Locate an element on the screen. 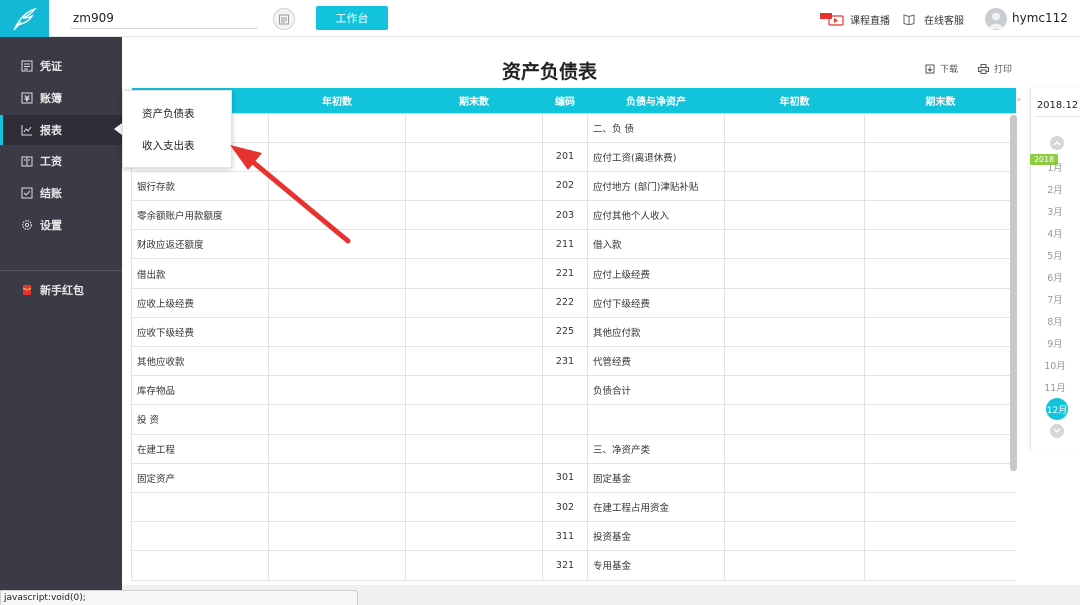 This screenshot has width=1080, height=605. period-up-button is located at coordinates (1057, 143).